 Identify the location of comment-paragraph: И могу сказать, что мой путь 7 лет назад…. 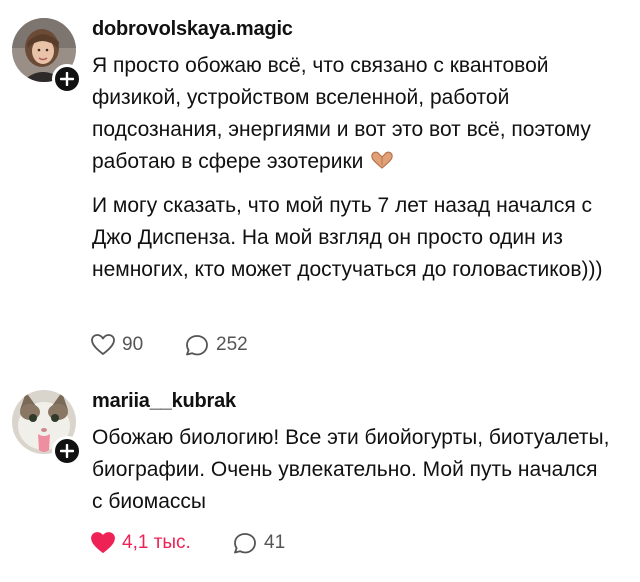
(352, 238).